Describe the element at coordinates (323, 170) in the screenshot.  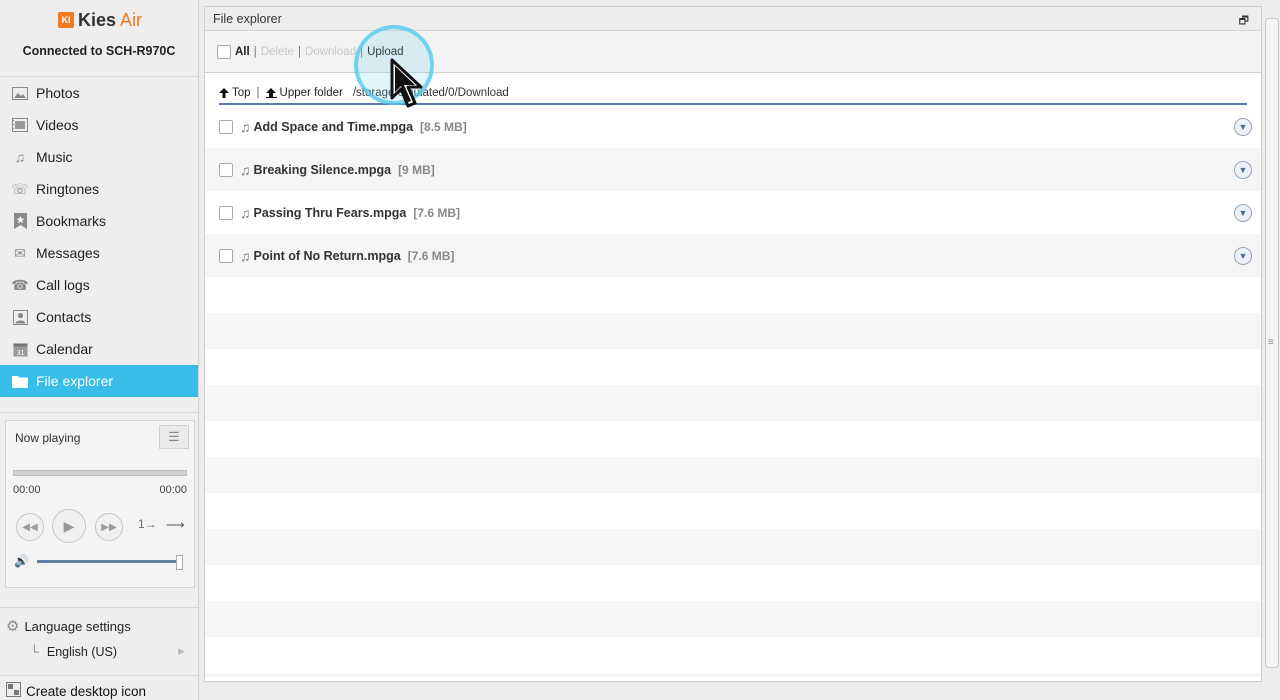
I see `file-name: Breaking Silence.mpga` at that location.